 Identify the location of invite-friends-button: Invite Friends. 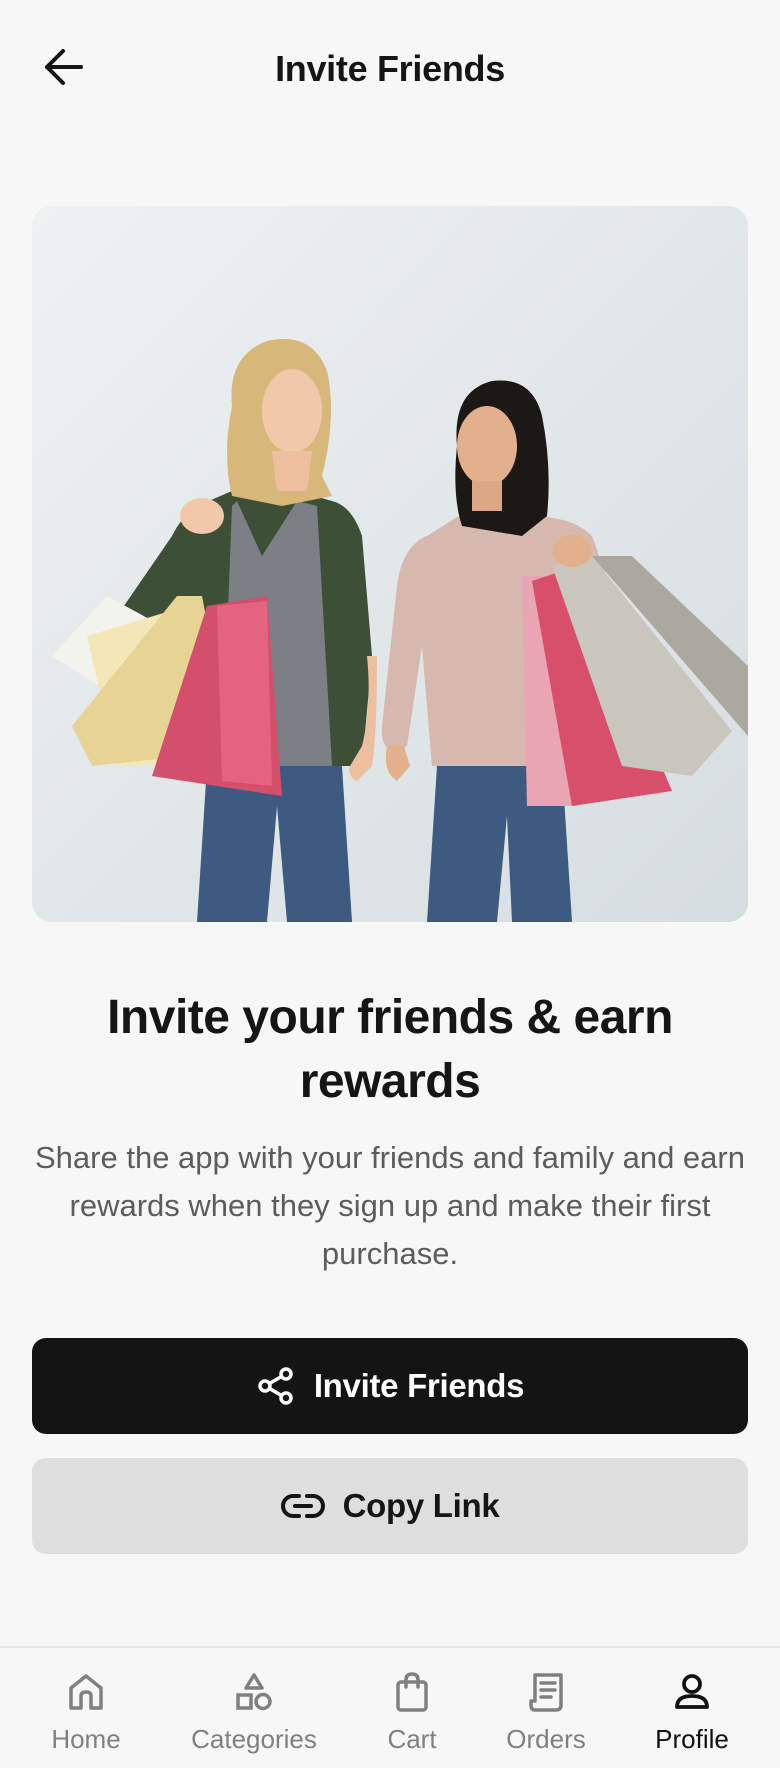
(390, 1386).